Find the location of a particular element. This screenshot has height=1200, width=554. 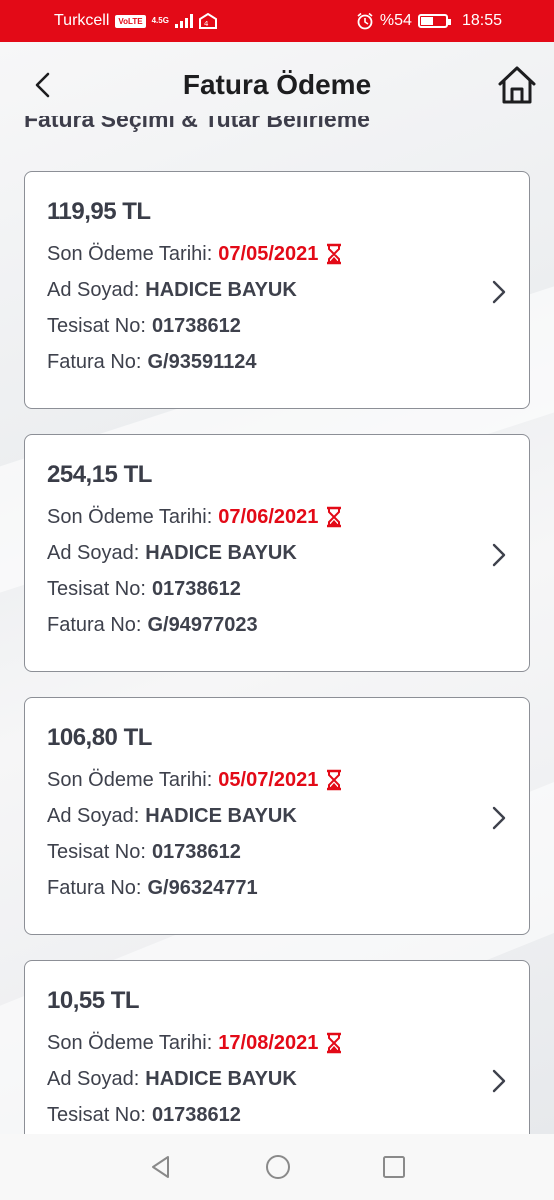

signal-icon is located at coordinates (183, 21).